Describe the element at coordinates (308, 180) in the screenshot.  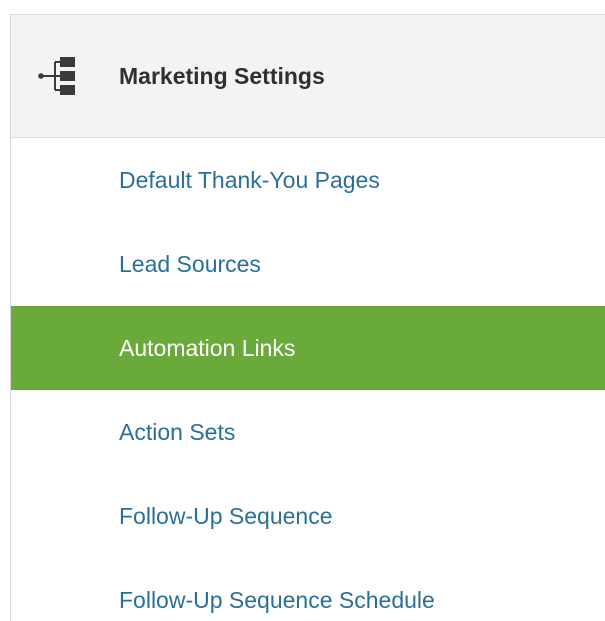
I see `menu-item-default-thank-you-pages: Default Thank-You Pages` at that location.